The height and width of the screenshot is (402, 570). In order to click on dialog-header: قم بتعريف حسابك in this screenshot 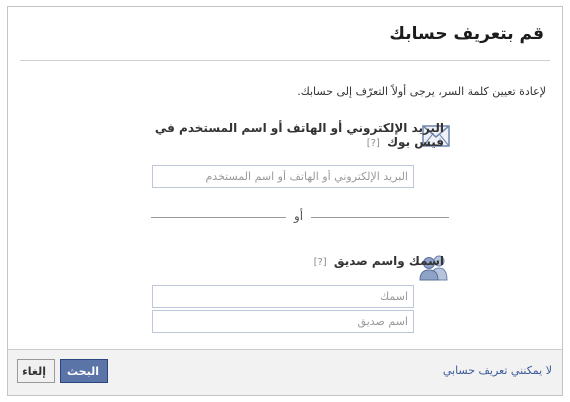, I will do `click(285, 34)`.